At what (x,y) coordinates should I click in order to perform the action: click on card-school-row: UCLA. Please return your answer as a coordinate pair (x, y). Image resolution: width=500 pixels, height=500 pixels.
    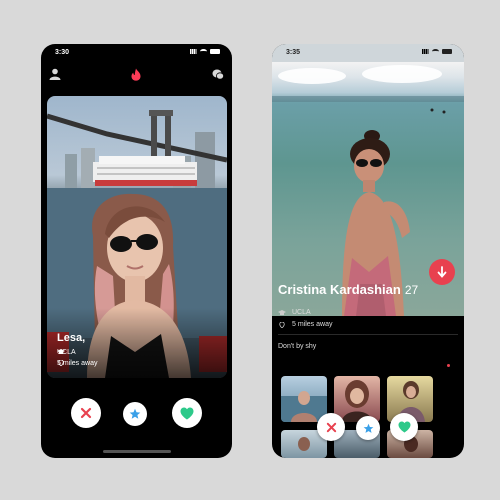
    Looking at the image, I should click on (66, 352).